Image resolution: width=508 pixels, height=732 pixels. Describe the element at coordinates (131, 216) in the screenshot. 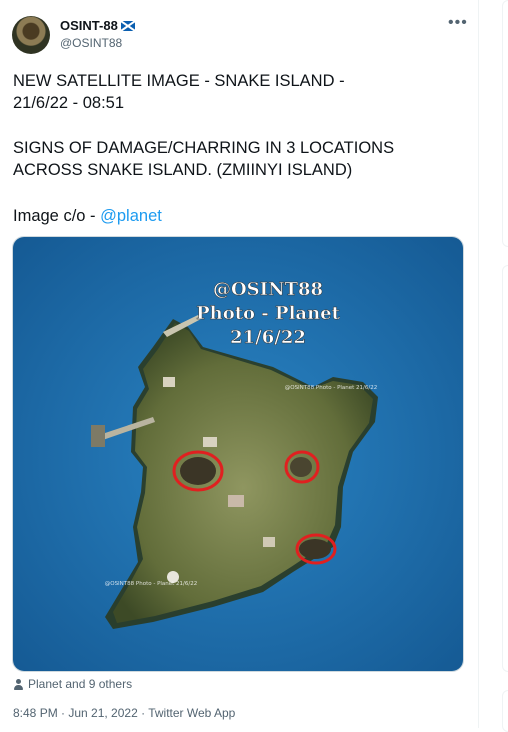

I see `mention-link: @planet` at that location.